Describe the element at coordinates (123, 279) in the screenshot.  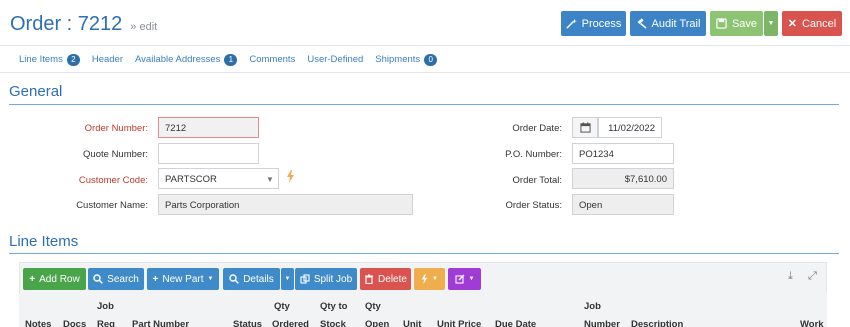
I see `search-label: Search` at that location.